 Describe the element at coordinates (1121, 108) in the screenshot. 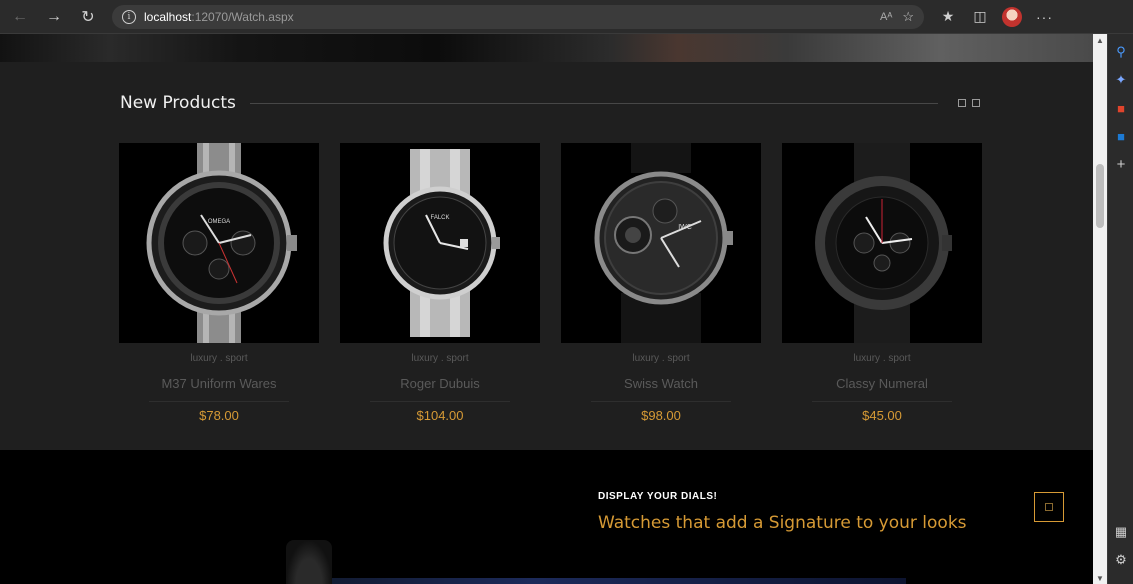

I see `office-icon: ■` at that location.